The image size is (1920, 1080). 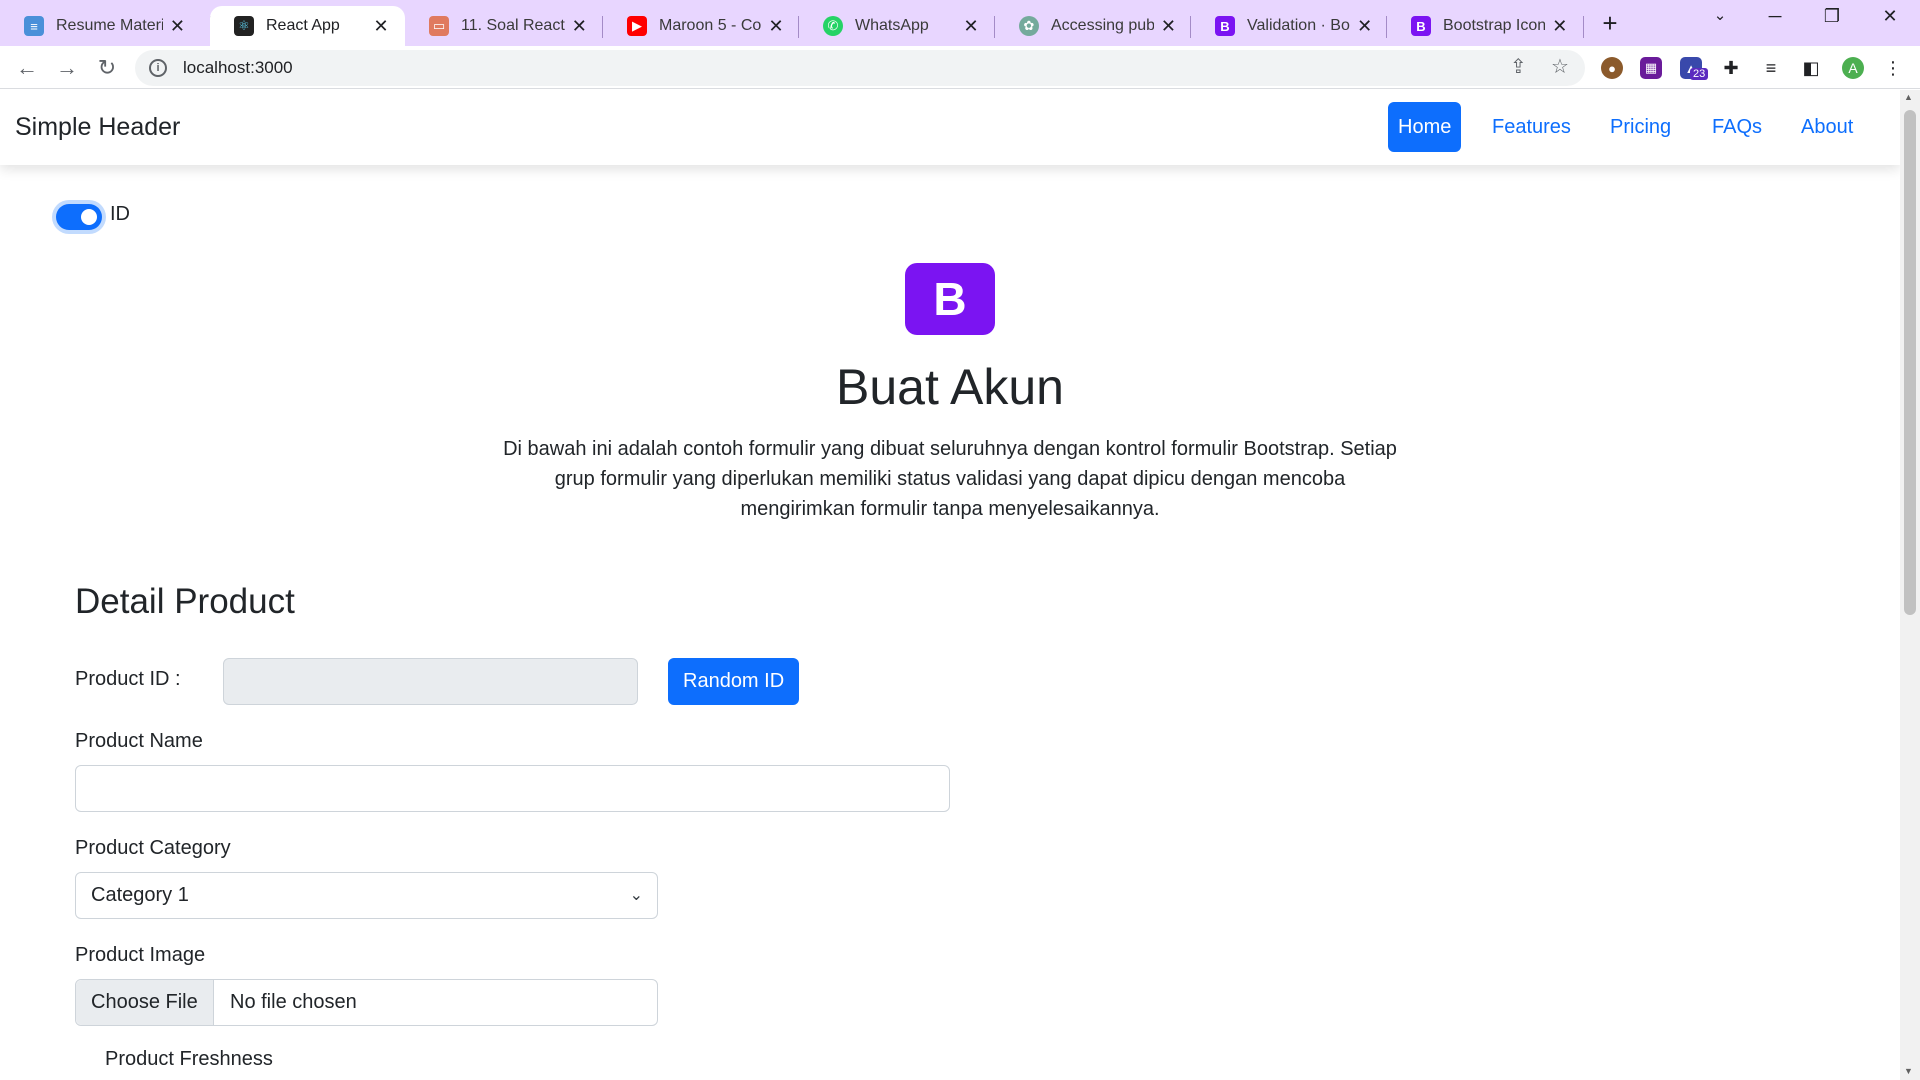 What do you see at coordinates (140, 895) in the screenshot?
I see `selected-category: Category 1` at bounding box center [140, 895].